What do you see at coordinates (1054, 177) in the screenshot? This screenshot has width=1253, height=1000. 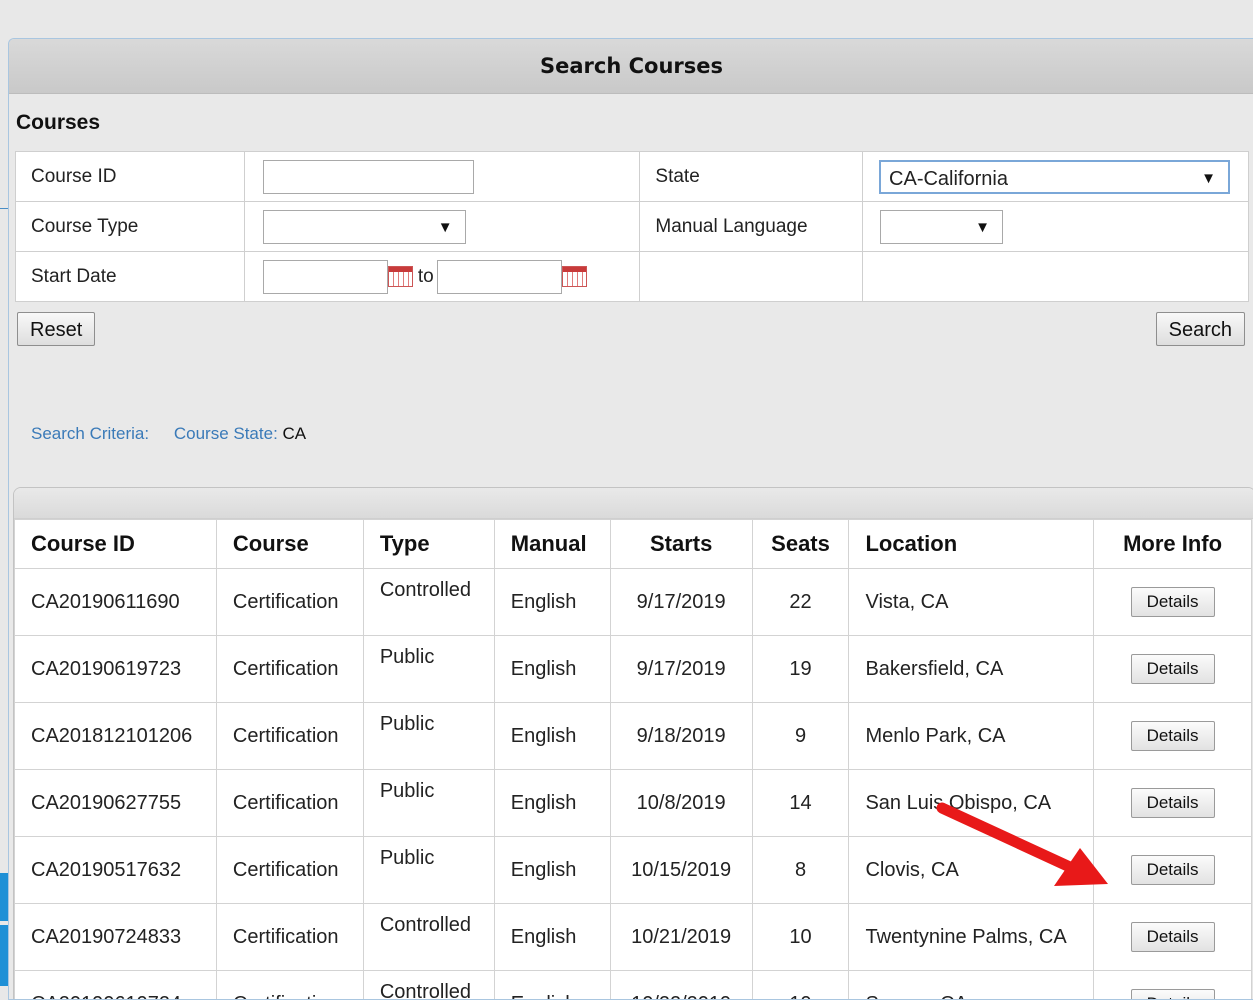 I see `state-select: CA-California ▼` at bounding box center [1054, 177].